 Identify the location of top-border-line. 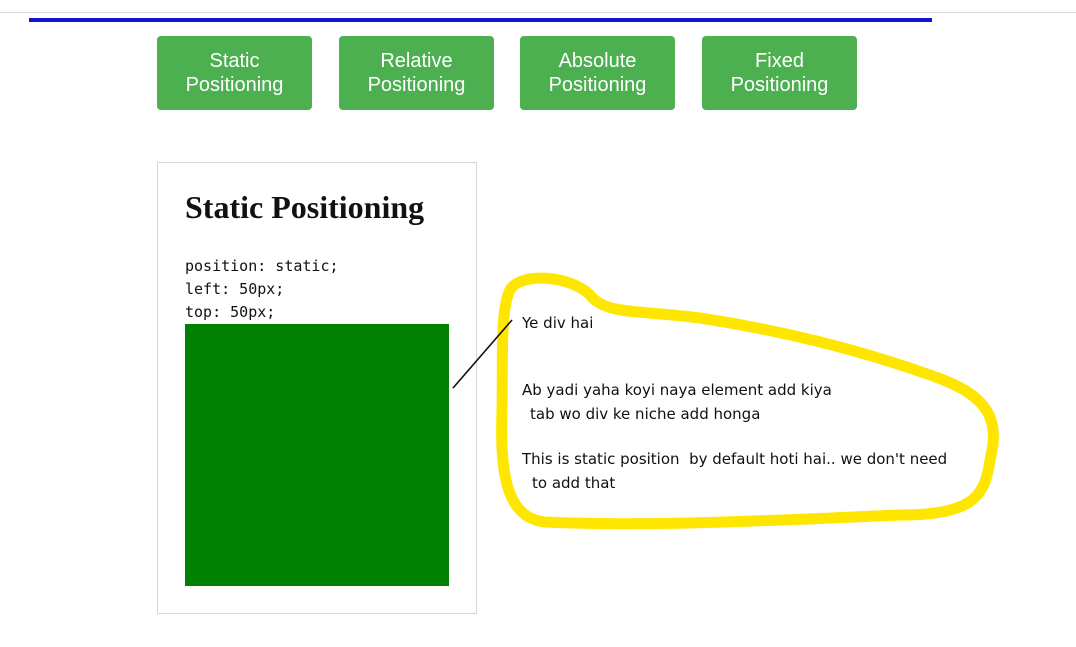
(538, 12).